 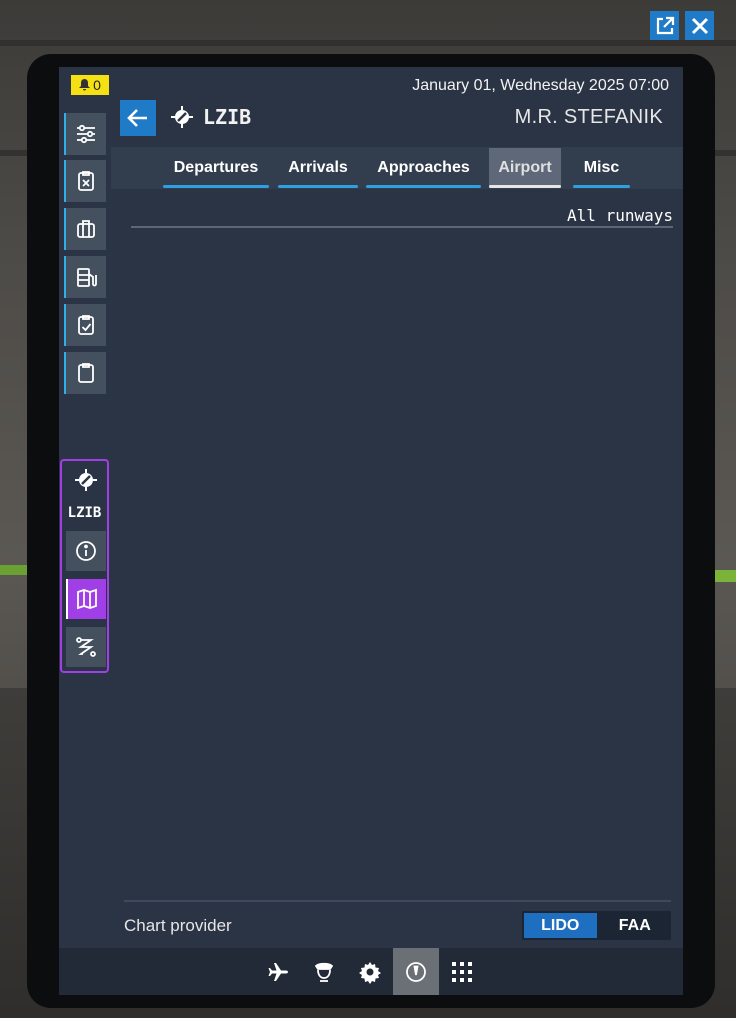 I want to click on page-title: LZIB, so click(x=210, y=117).